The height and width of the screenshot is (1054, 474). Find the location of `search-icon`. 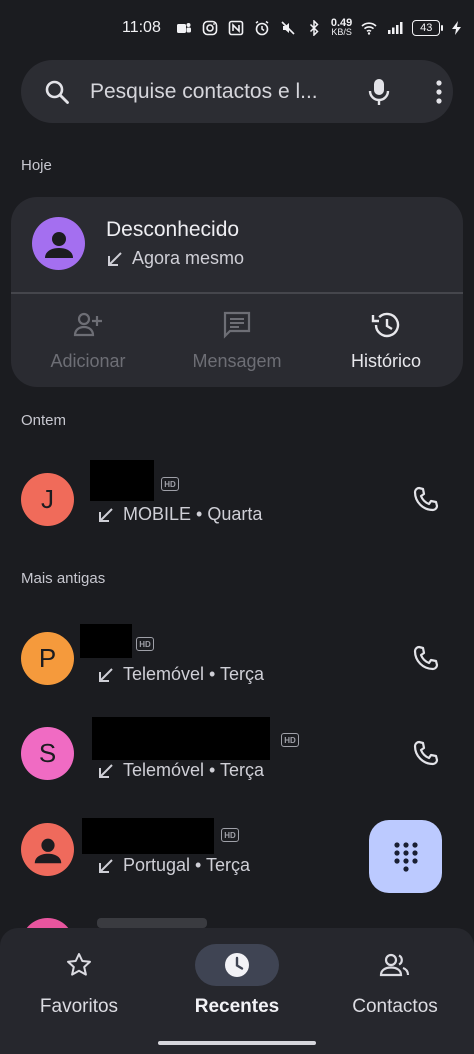

search-icon is located at coordinates (57, 92).